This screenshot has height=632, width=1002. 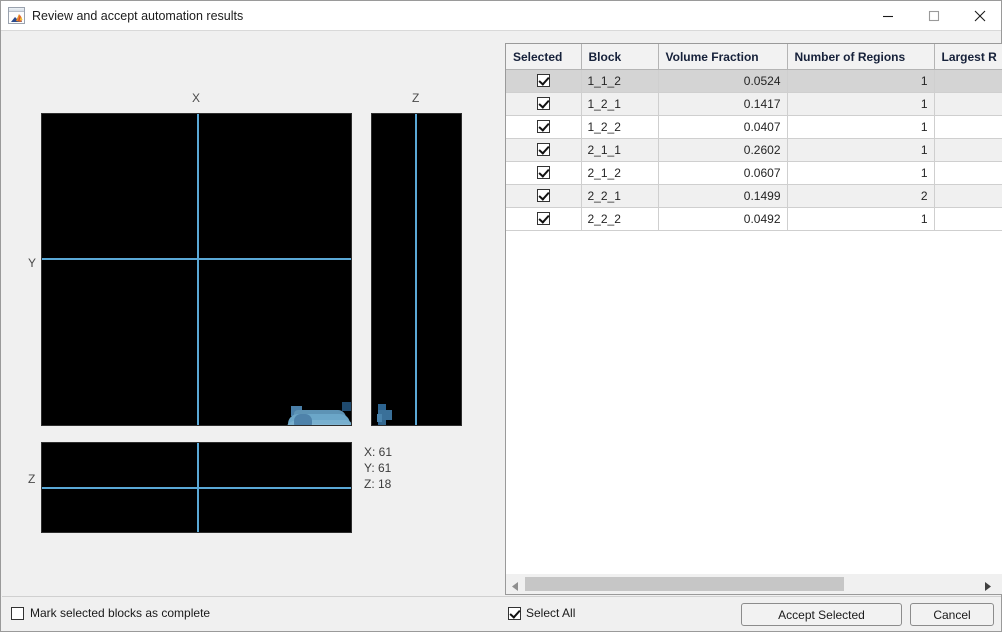 What do you see at coordinates (620, 196) in the screenshot?
I see `cell-block: 2_2_1` at bounding box center [620, 196].